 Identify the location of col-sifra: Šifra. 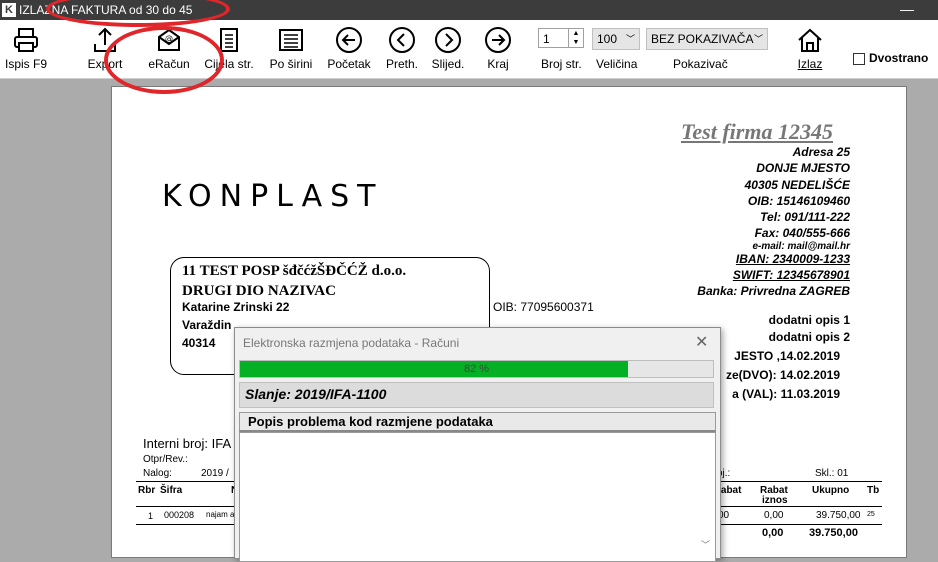
(171, 490).